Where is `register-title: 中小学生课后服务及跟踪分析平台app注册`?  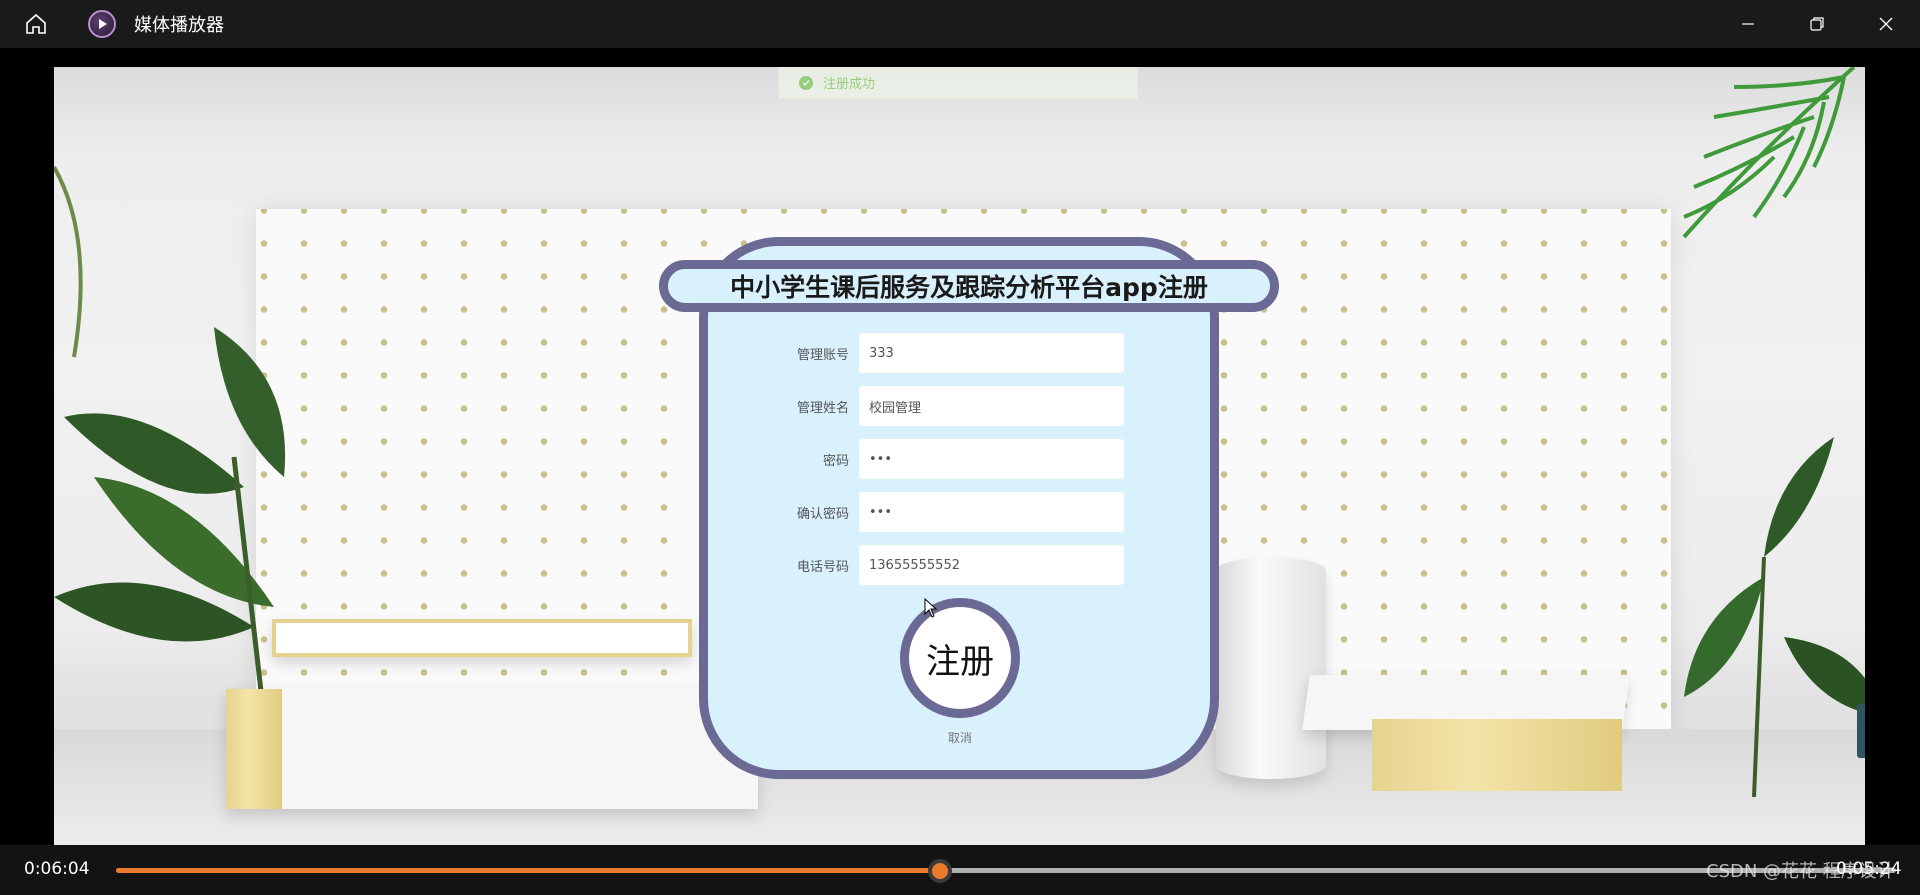
register-title: 中小学生课后服务及跟踪分析平台app注册 is located at coordinates (969, 287).